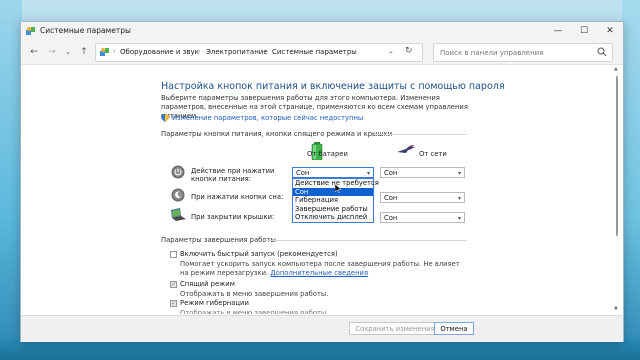  What do you see at coordinates (165, 118) in the screenshot?
I see `uac-shield-icon` at bounding box center [165, 118].